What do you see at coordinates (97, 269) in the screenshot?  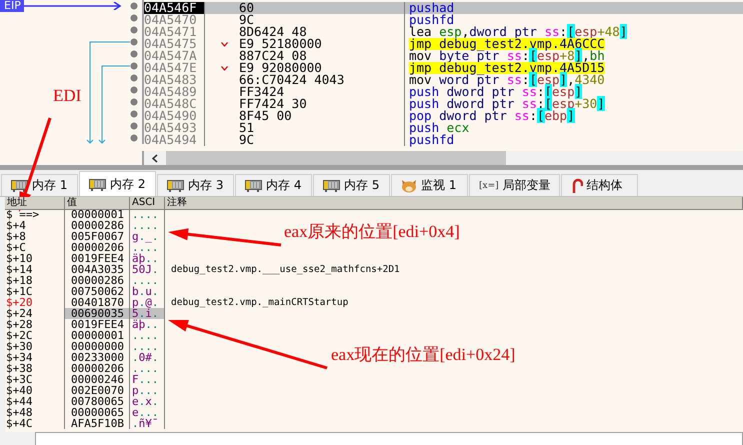 I see `value-cell: 004A3035` at bounding box center [97, 269].